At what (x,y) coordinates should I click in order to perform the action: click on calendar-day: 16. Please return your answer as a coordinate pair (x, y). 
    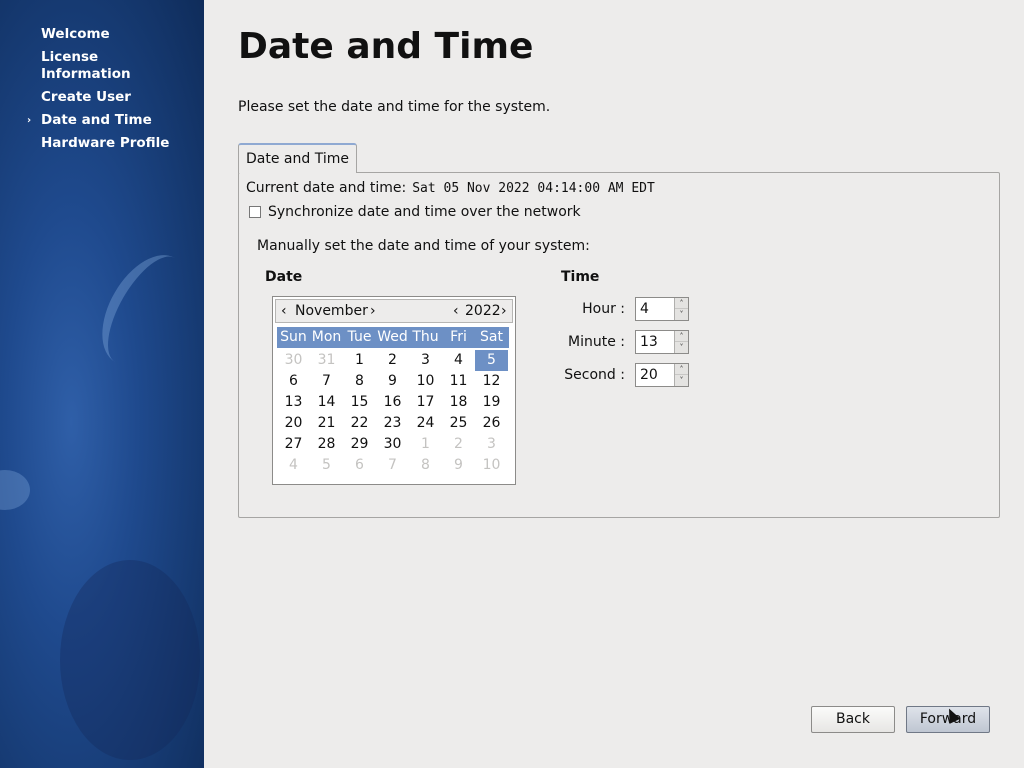
    Looking at the image, I should click on (392, 402).